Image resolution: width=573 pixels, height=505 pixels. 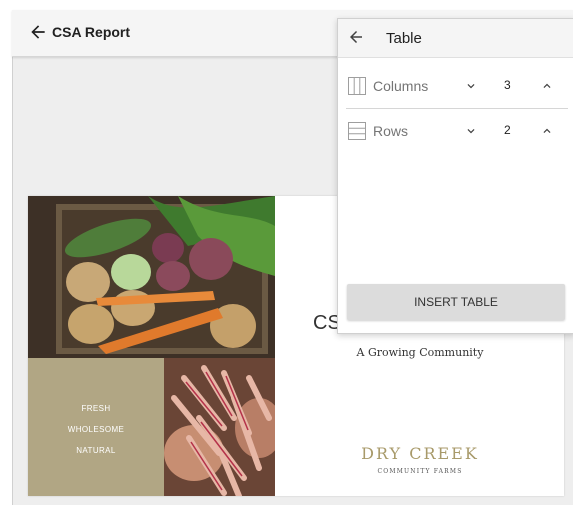 What do you see at coordinates (357, 131) in the screenshot?
I see `rows-icon` at bounding box center [357, 131].